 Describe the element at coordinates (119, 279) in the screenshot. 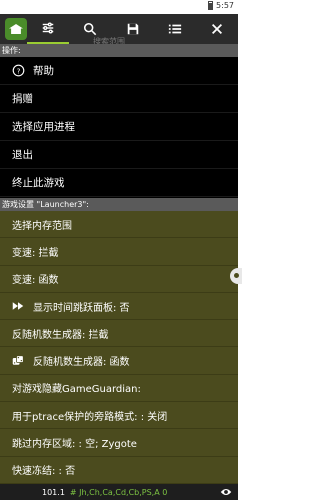

I see `setting-speed-function: 变速: 函数` at that location.